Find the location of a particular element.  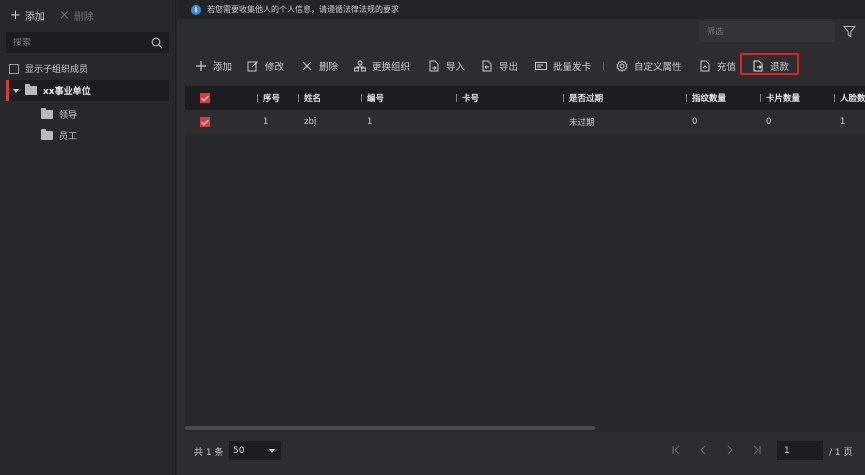

org-toolbar: + 添加 × 删除 is located at coordinates (87, 15).